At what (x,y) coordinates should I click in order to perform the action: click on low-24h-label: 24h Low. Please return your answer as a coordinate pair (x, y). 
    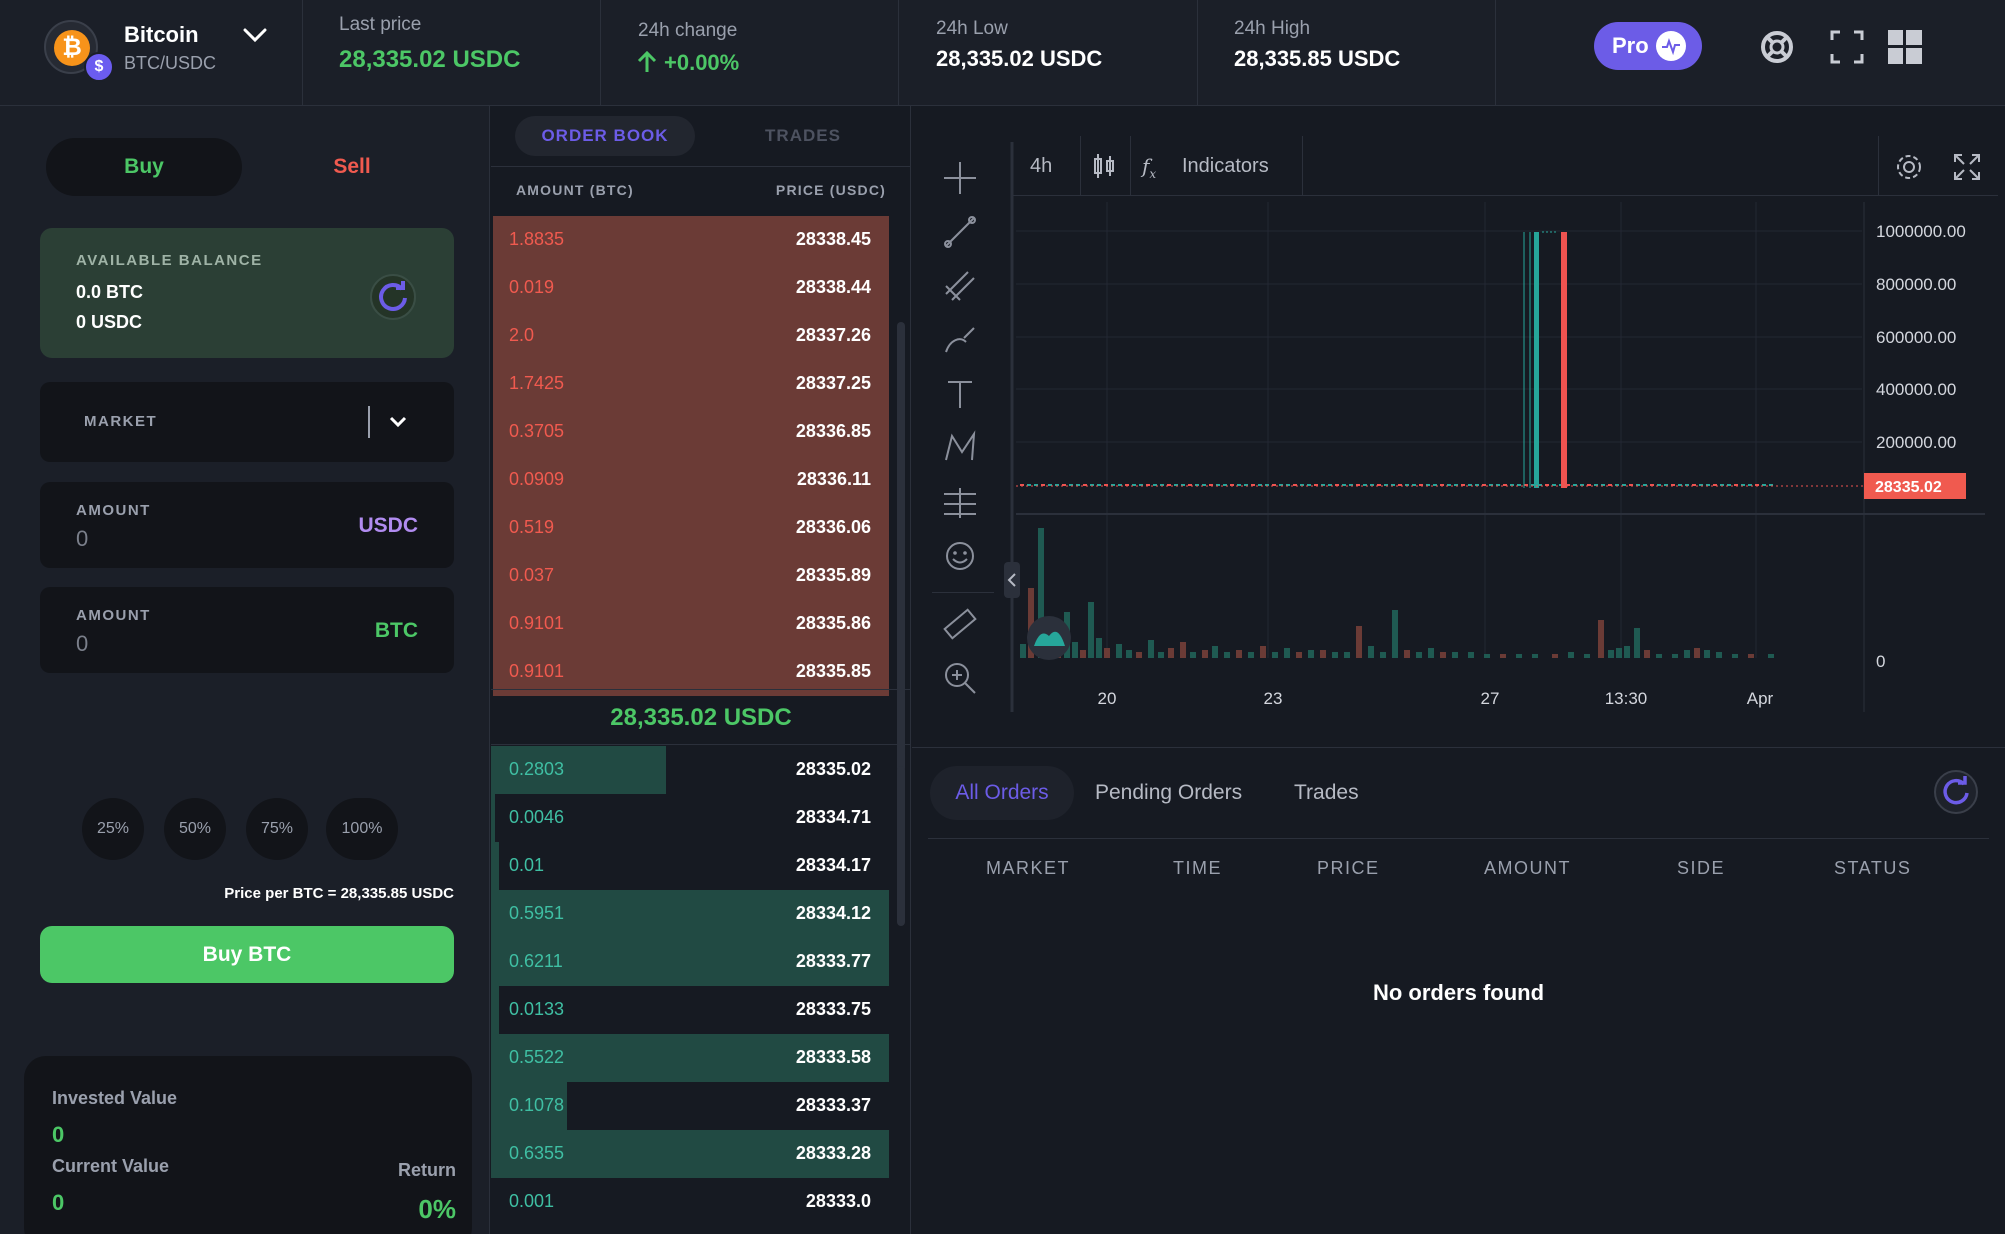
    Looking at the image, I should click on (972, 28).